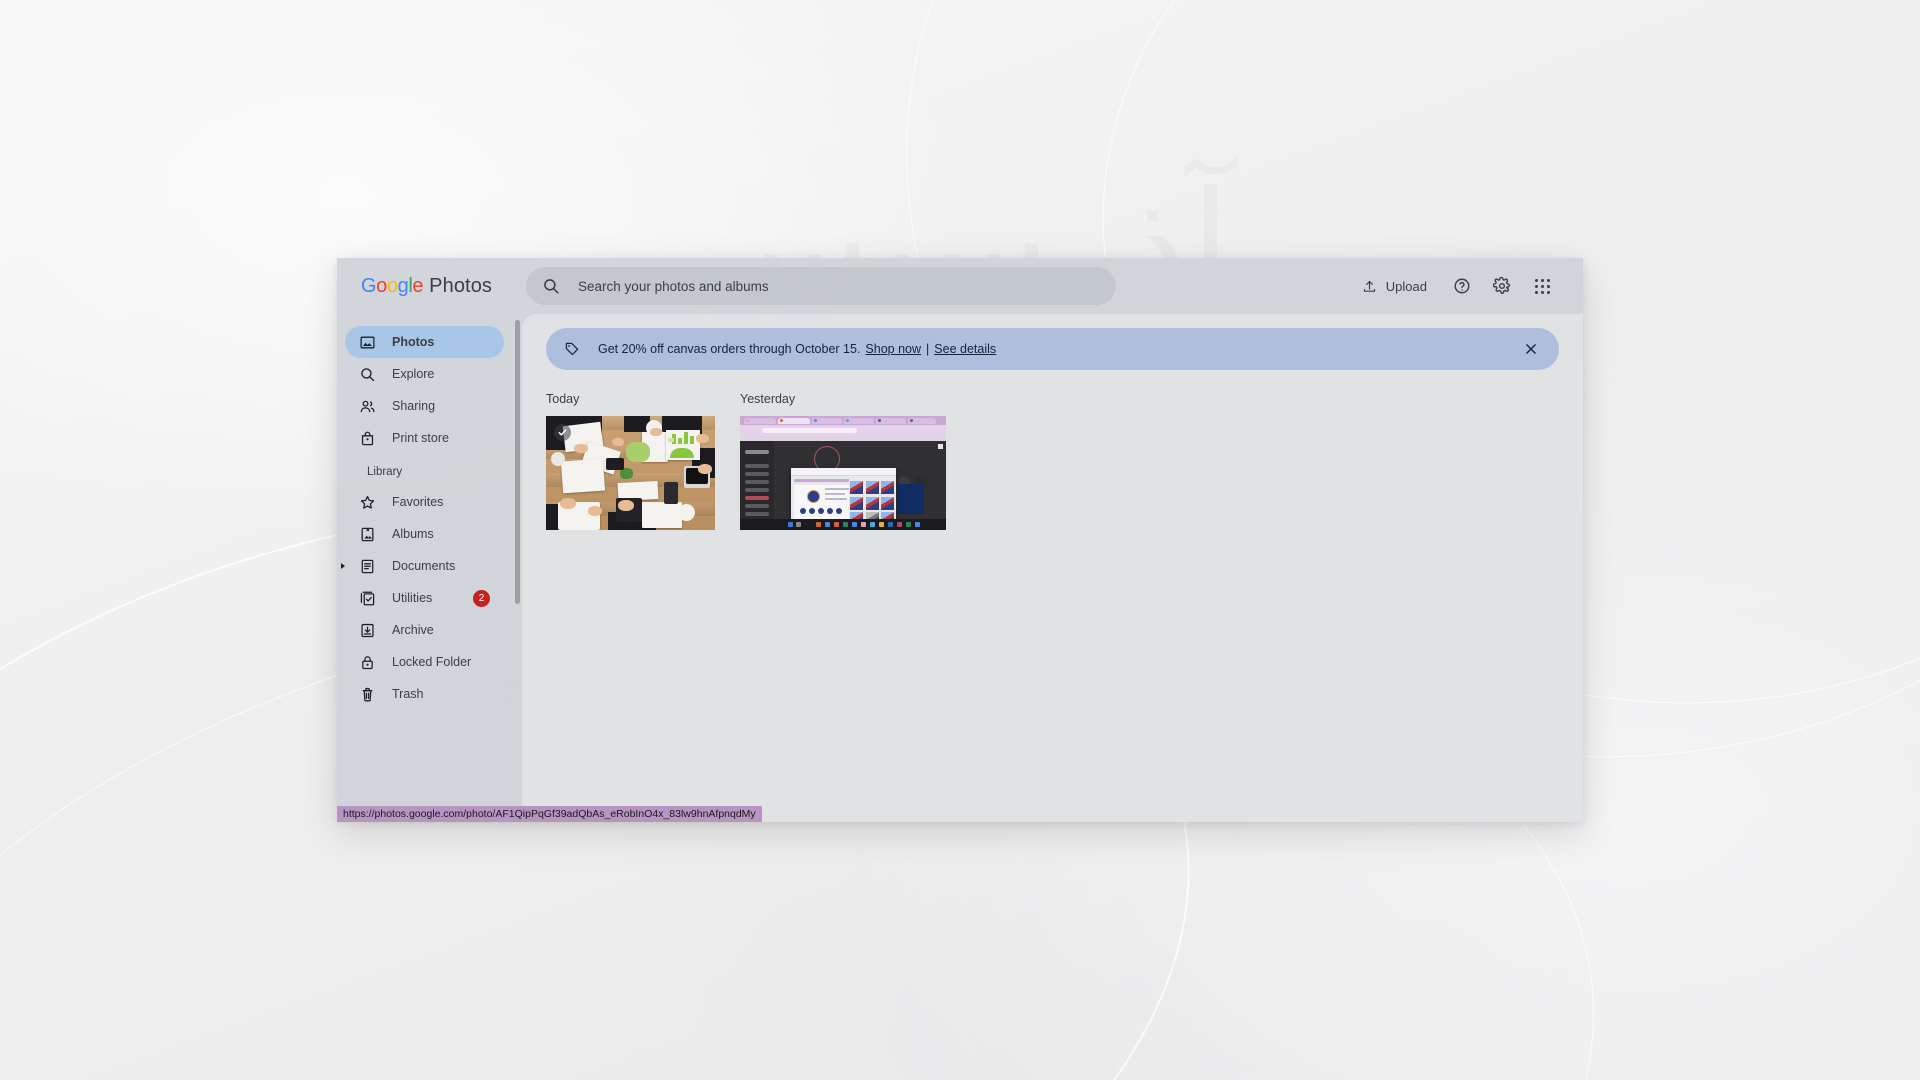 This screenshot has width=1920, height=1080. I want to click on sidebar-item-explore: Explore, so click(424, 374).